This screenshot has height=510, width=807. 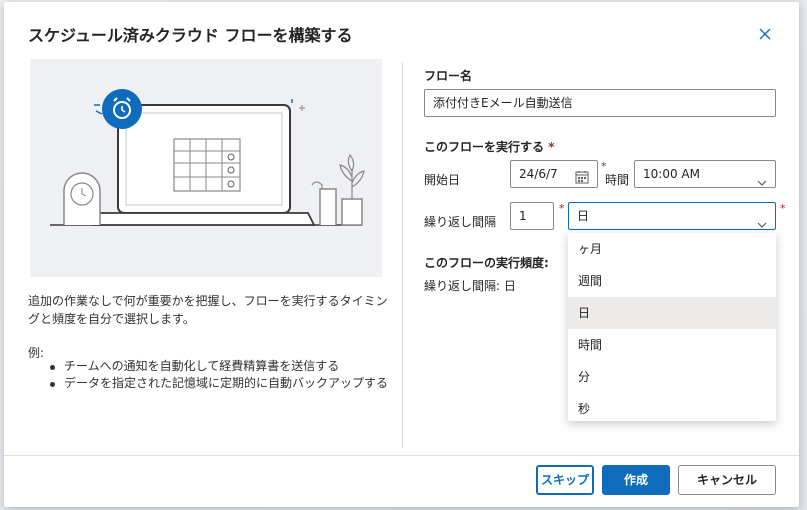 What do you see at coordinates (442, 180) in the screenshot?
I see `start-date-label: 開始日` at bounding box center [442, 180].